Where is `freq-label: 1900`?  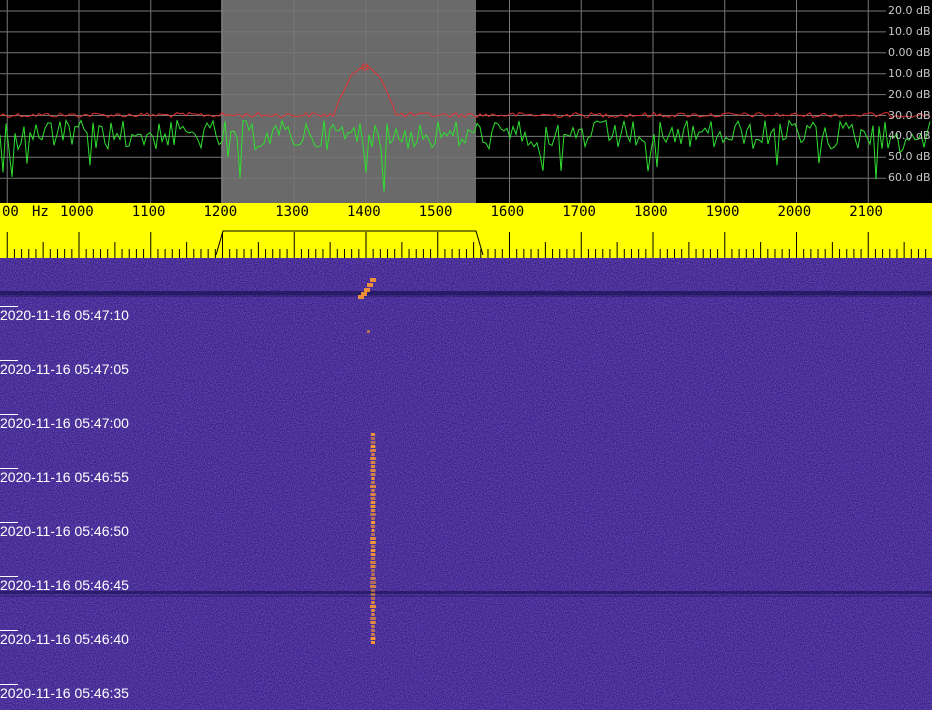
freq-label: 1900 is located at coordinates (722, 212).